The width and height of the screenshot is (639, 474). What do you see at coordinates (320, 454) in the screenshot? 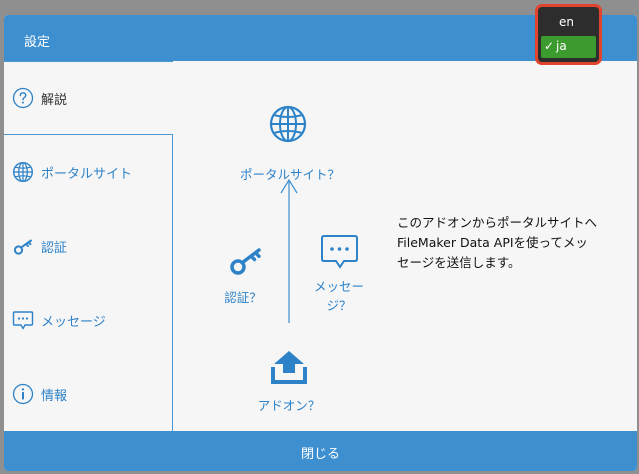
I see `close-button-label: 閉じる` at bounding box center [320, 454].